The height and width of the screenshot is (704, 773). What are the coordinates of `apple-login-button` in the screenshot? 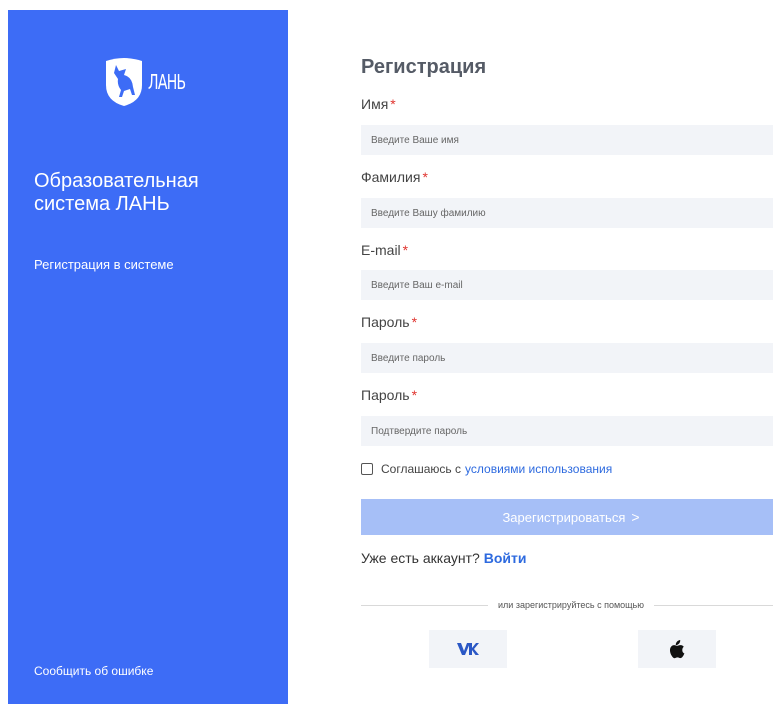 It's located at (677, 649).